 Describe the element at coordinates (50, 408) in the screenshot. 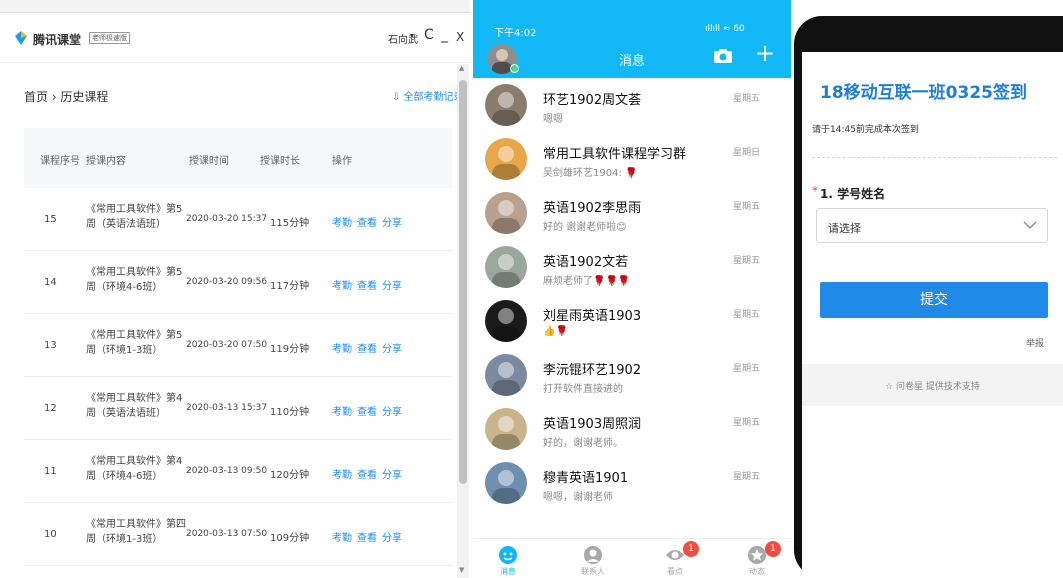

I see `cell-course-no: 12` at that location.